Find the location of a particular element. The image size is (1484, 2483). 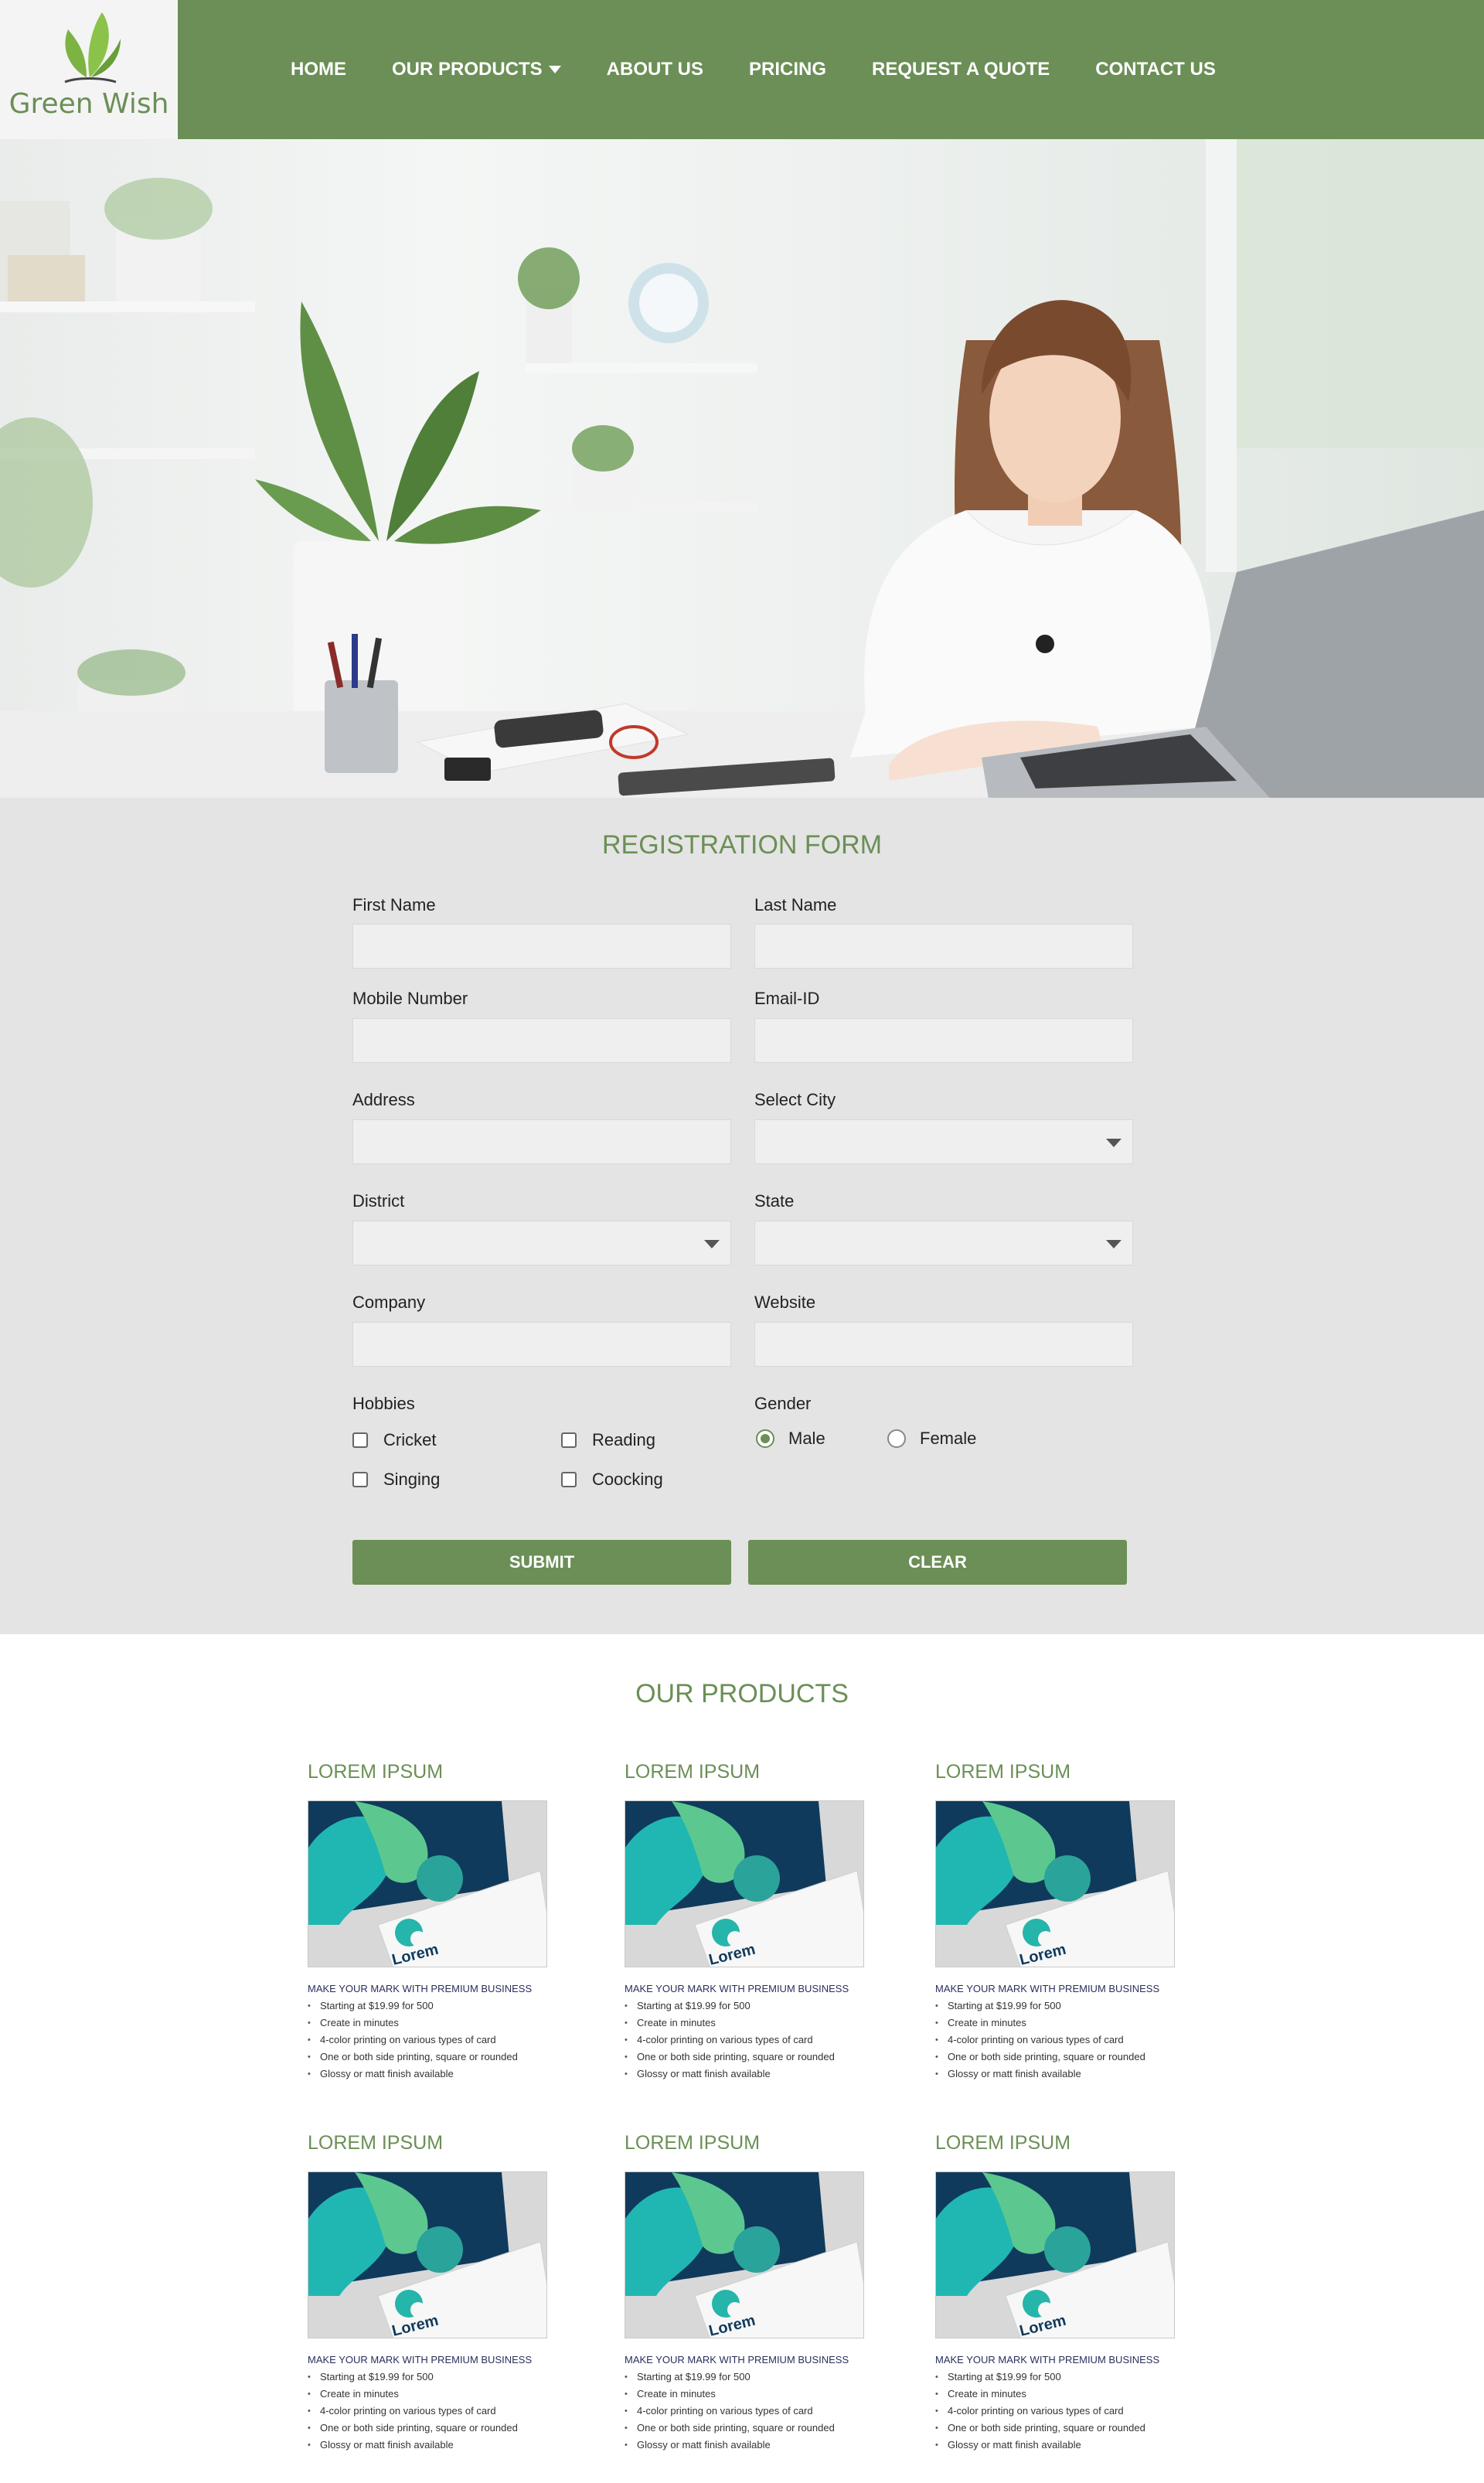

nav-our-products: OUR PRODUCTS is located at coordinates (476, 69).